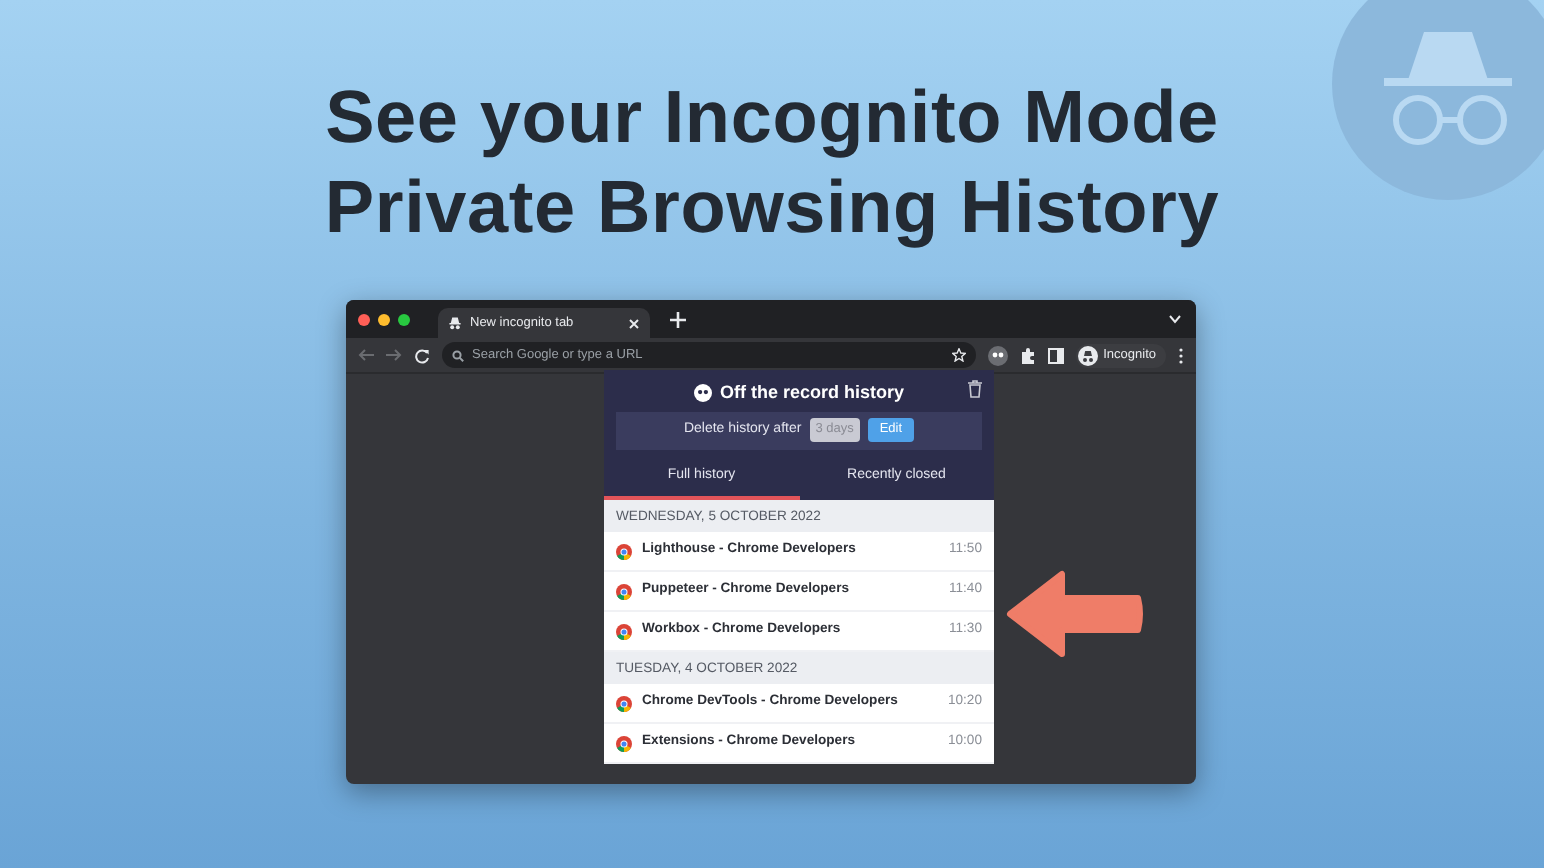  I want to click on more-icon, so click(1181, 355).